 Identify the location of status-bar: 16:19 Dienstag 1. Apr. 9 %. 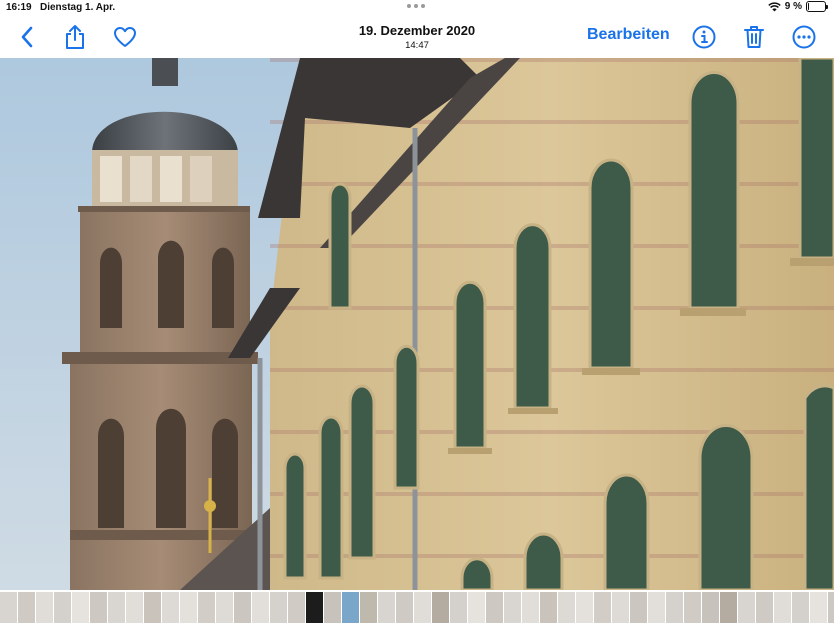
(417, 8).